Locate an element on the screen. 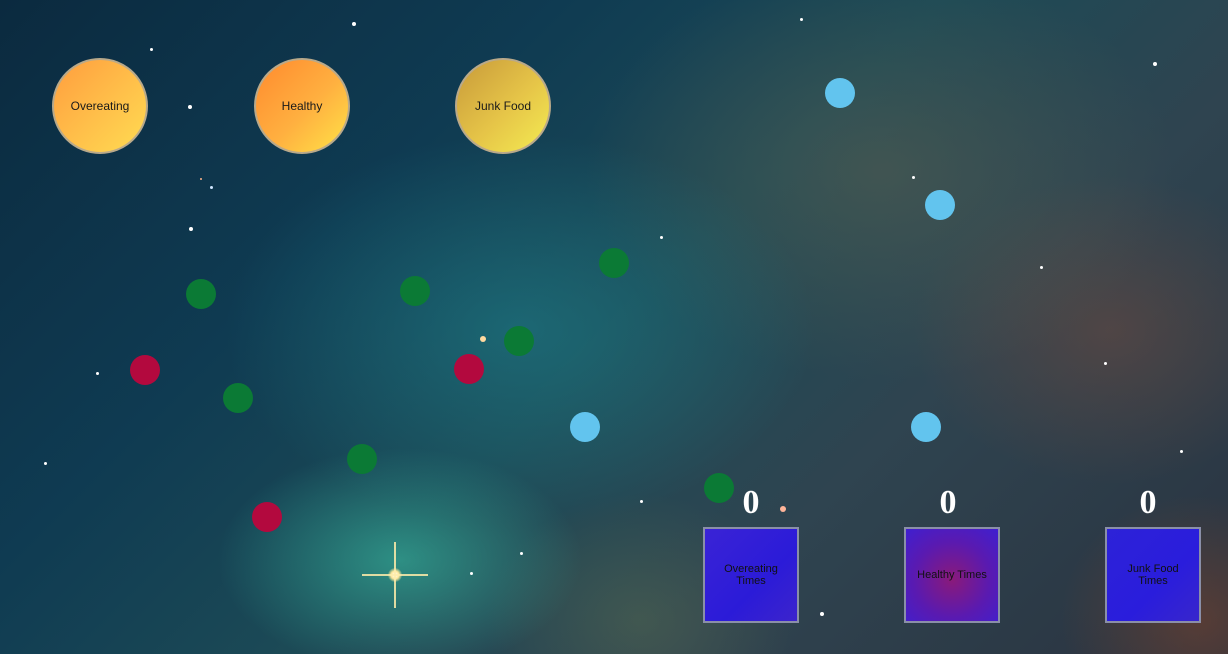 This screenshot has width=1228, height=654. junk-food-bucket: Junk Food is located at coordinates (503, 106).